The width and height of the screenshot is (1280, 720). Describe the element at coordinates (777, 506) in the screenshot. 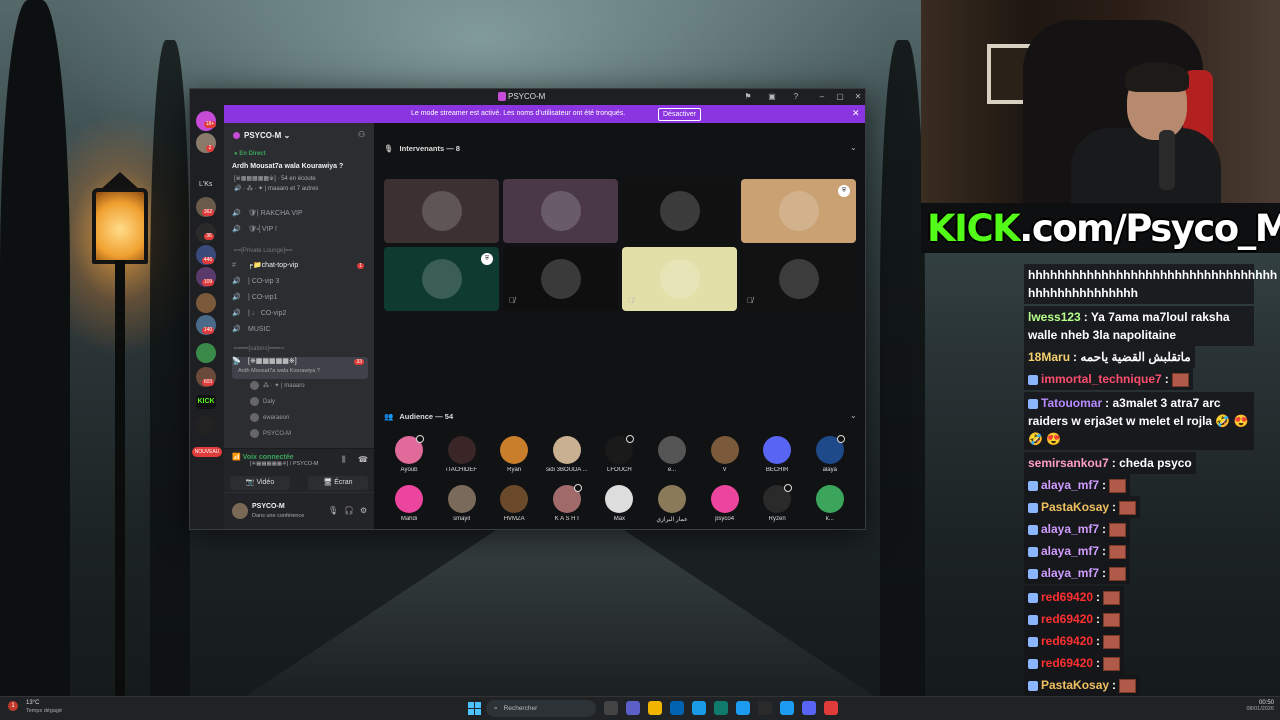

I see `audience-member: Ryzen` at that location.